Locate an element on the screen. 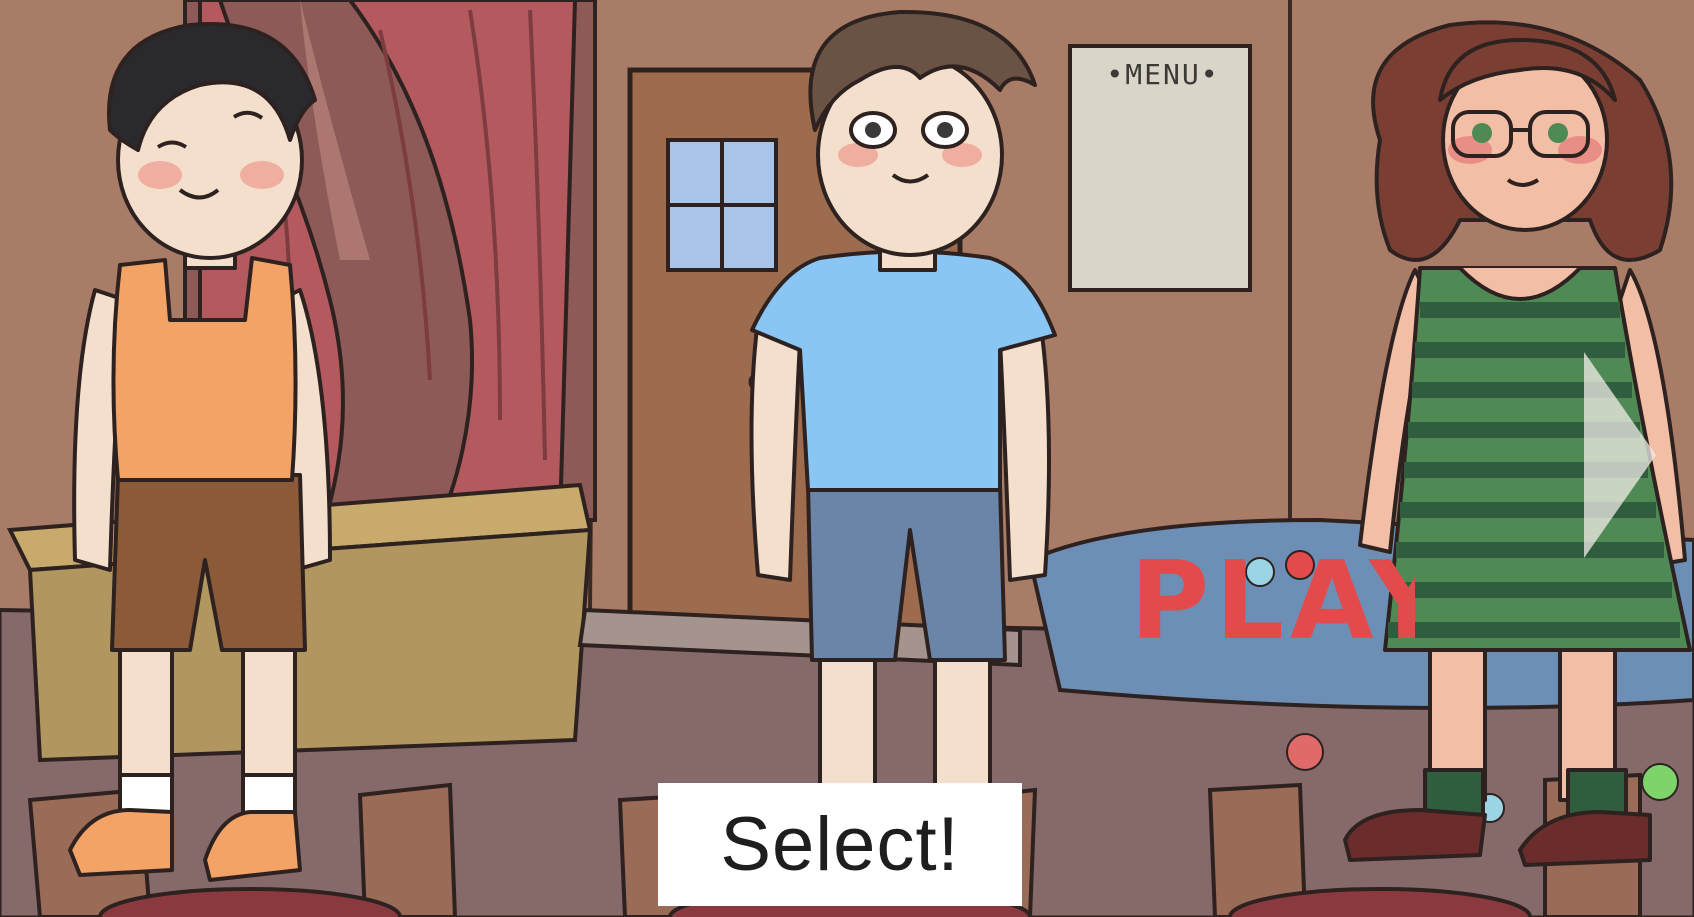 The height and width of the screenshot is (917, 1694). next-arrow-button is located at coordinates (1620, 455).